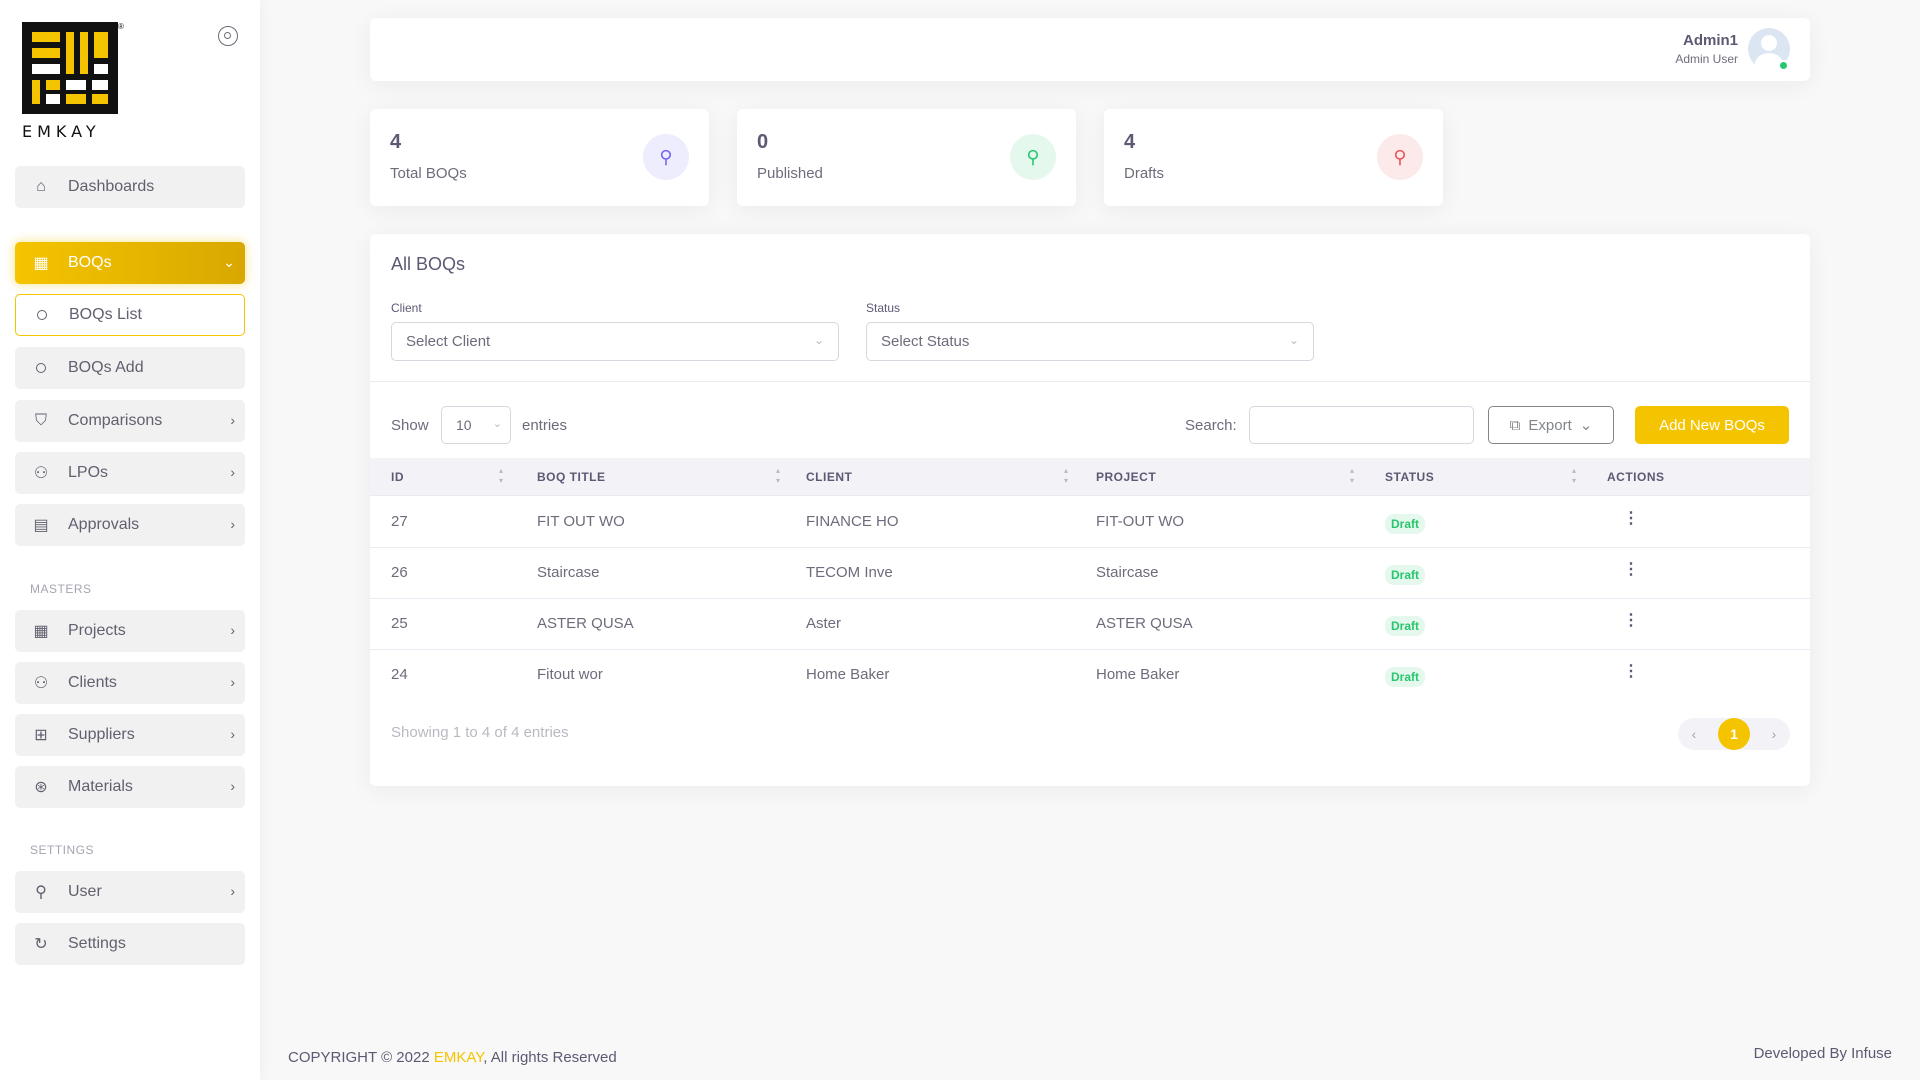  What do you see at coordinates (849, 572) in the screenshot?
I see `cell-client: TECOM Inve` at bounding box center [849, 572].